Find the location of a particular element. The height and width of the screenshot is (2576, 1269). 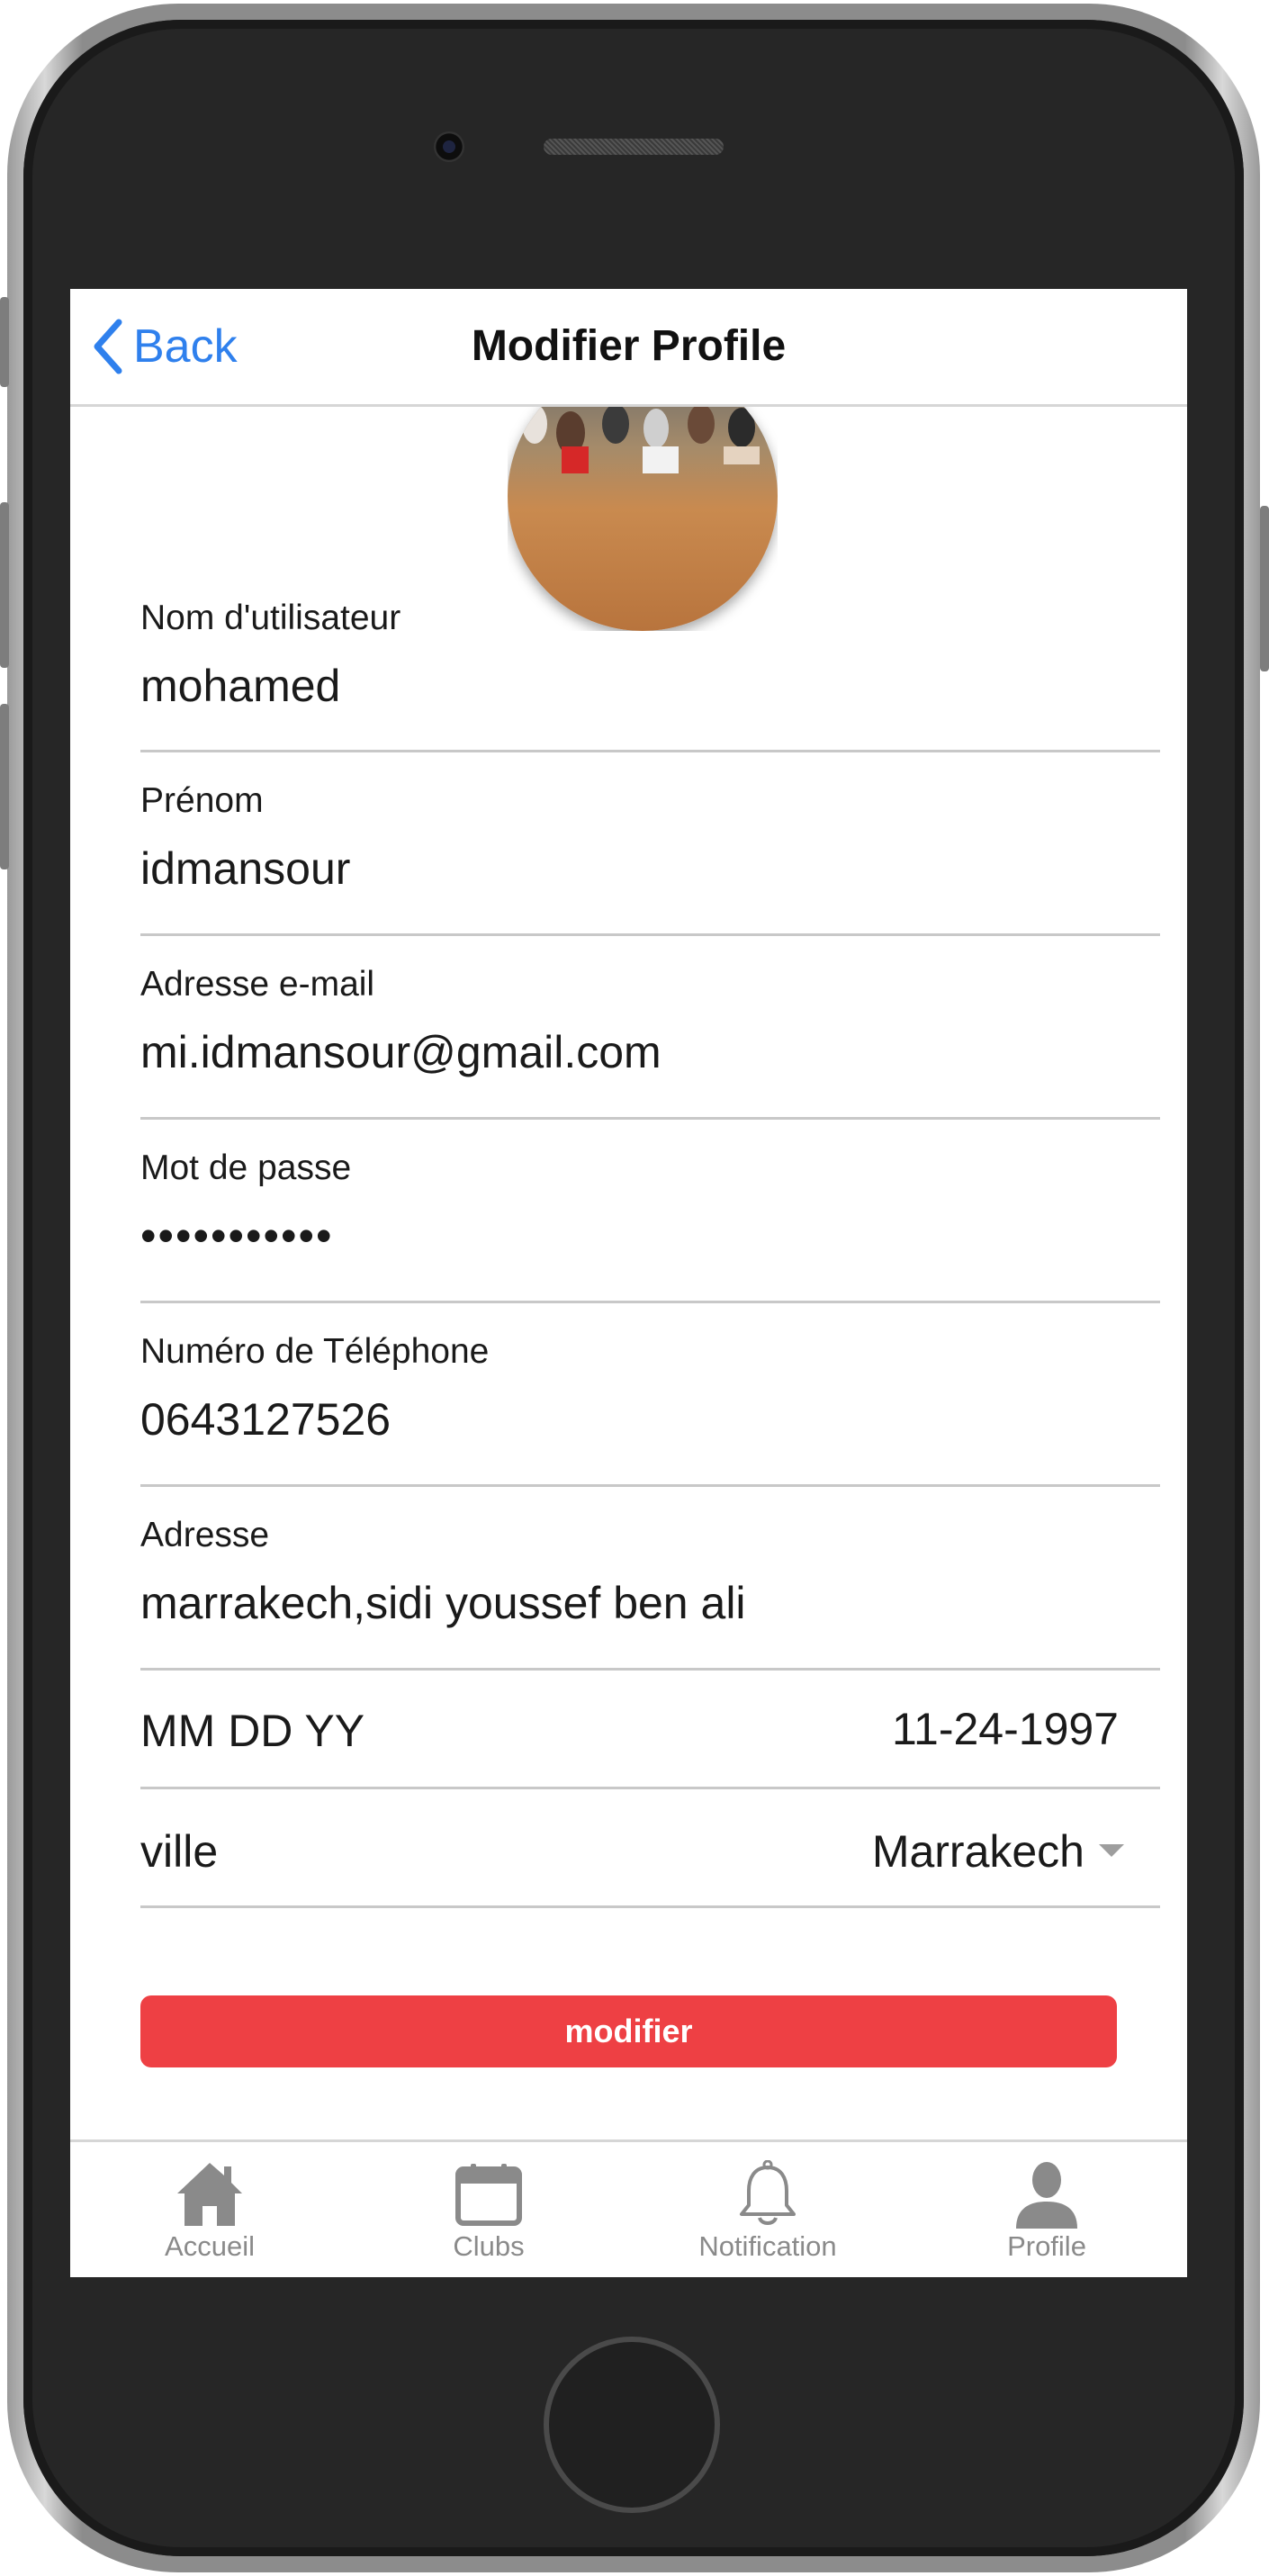

tab-label-clubs: Clubs is located at coordinates (489, 2246).